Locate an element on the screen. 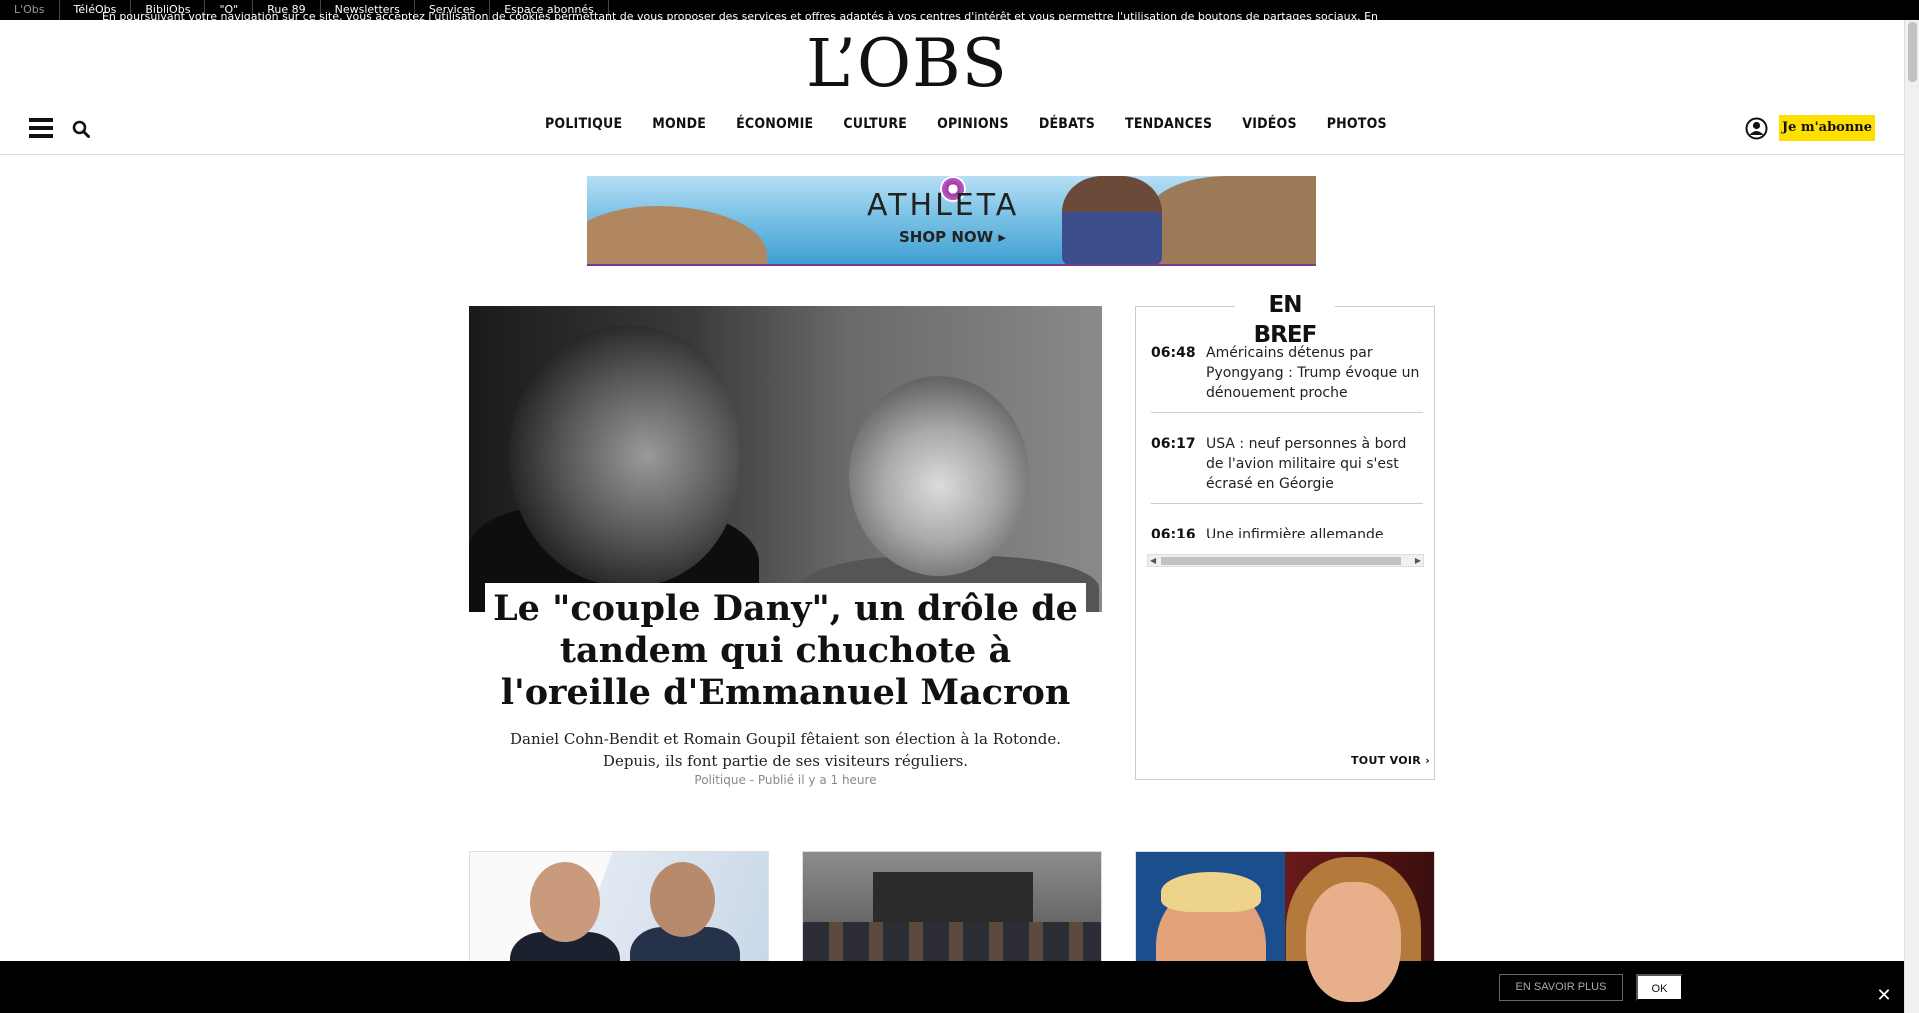  ad-rock-right is located at coordinates (1231, 220).